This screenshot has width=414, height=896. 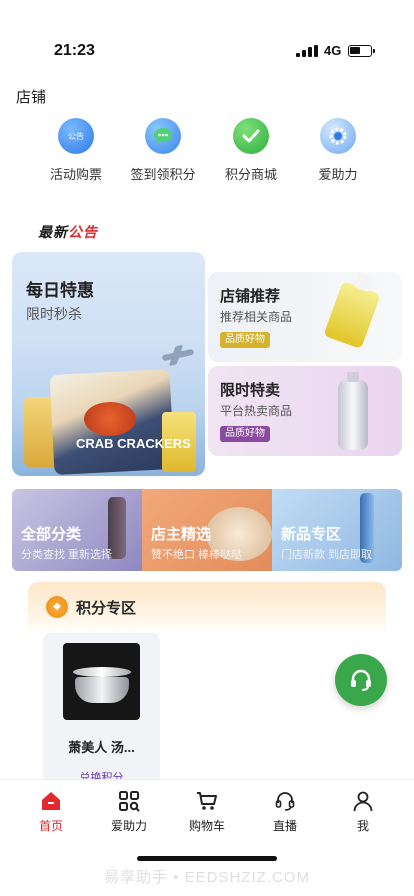 I want to click on daily-deals-title: 每日特惠, so click(x=60, y=290).